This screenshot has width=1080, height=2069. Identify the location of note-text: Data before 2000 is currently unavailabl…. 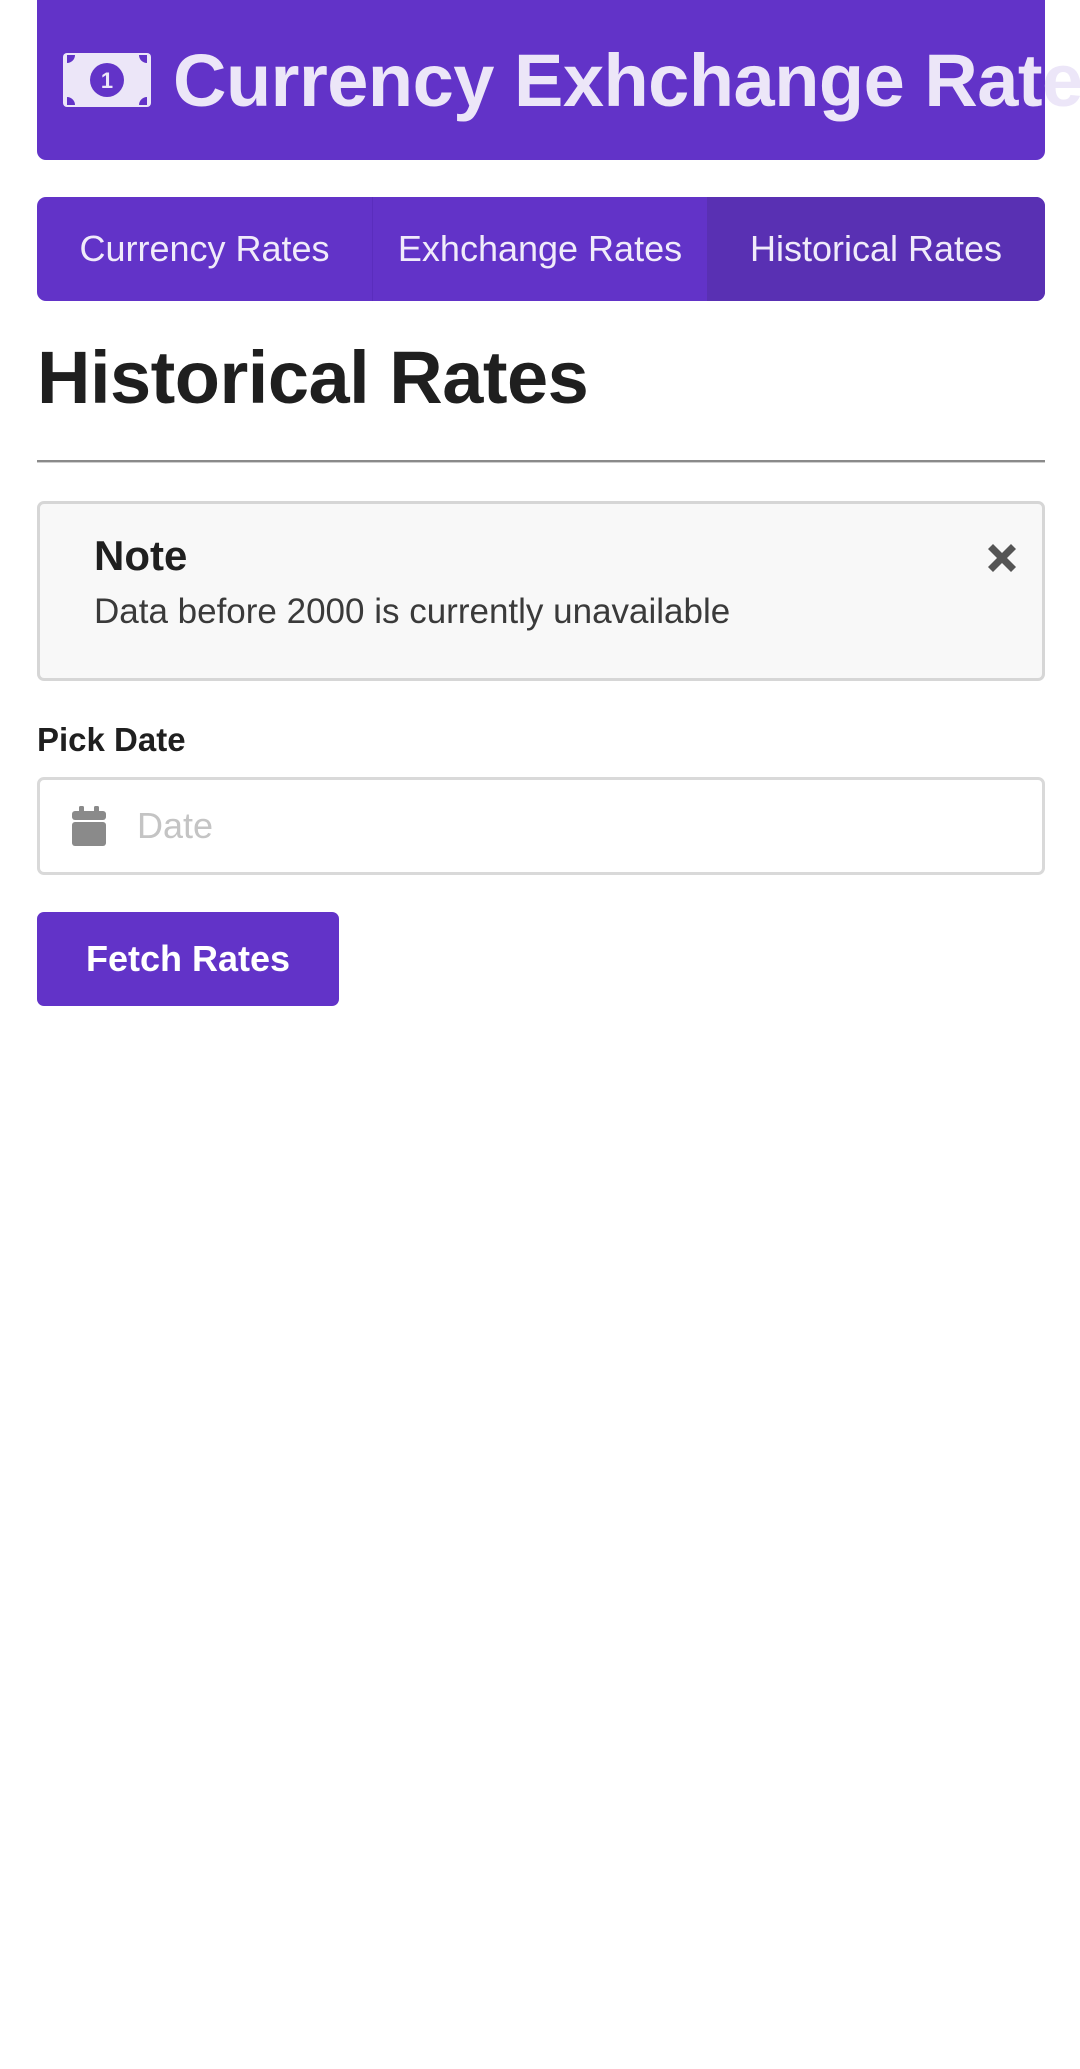
(412, 611).